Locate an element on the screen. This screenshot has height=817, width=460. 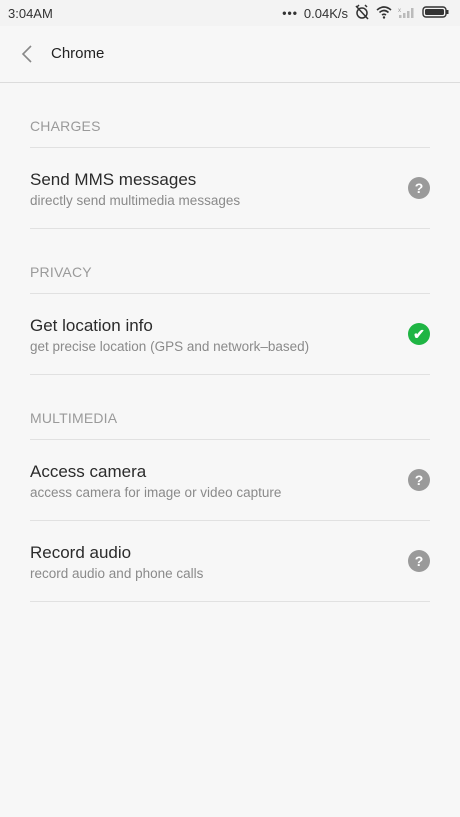
check-icon: ✔ is located at coordinates (419, 334).